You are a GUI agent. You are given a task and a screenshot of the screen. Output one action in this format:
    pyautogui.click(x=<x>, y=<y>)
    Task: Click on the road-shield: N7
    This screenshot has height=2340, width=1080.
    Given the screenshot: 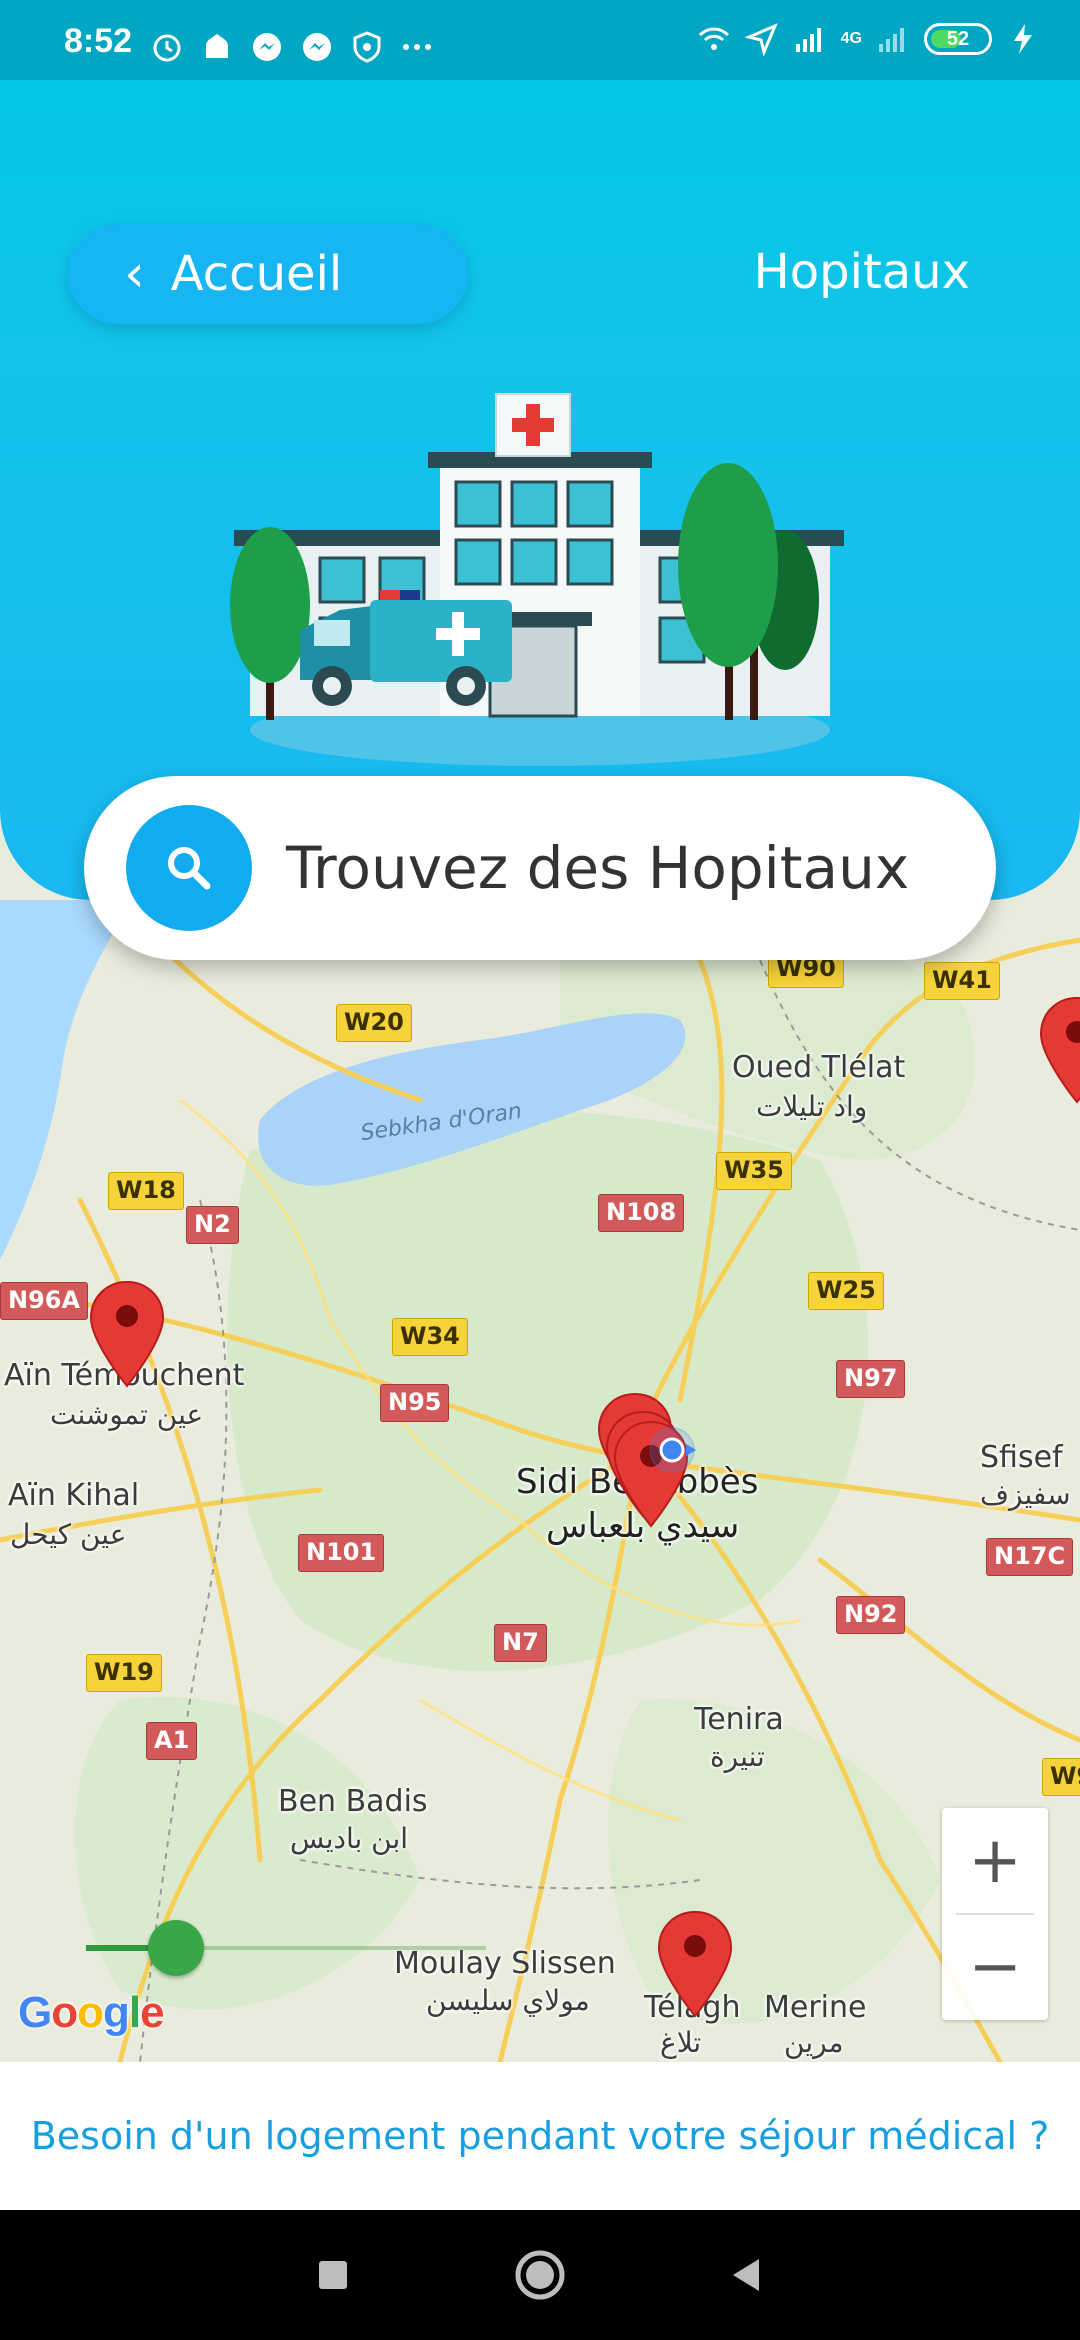 What is the action you would take?
    pyautogui.click(x=520, y=1643)
    